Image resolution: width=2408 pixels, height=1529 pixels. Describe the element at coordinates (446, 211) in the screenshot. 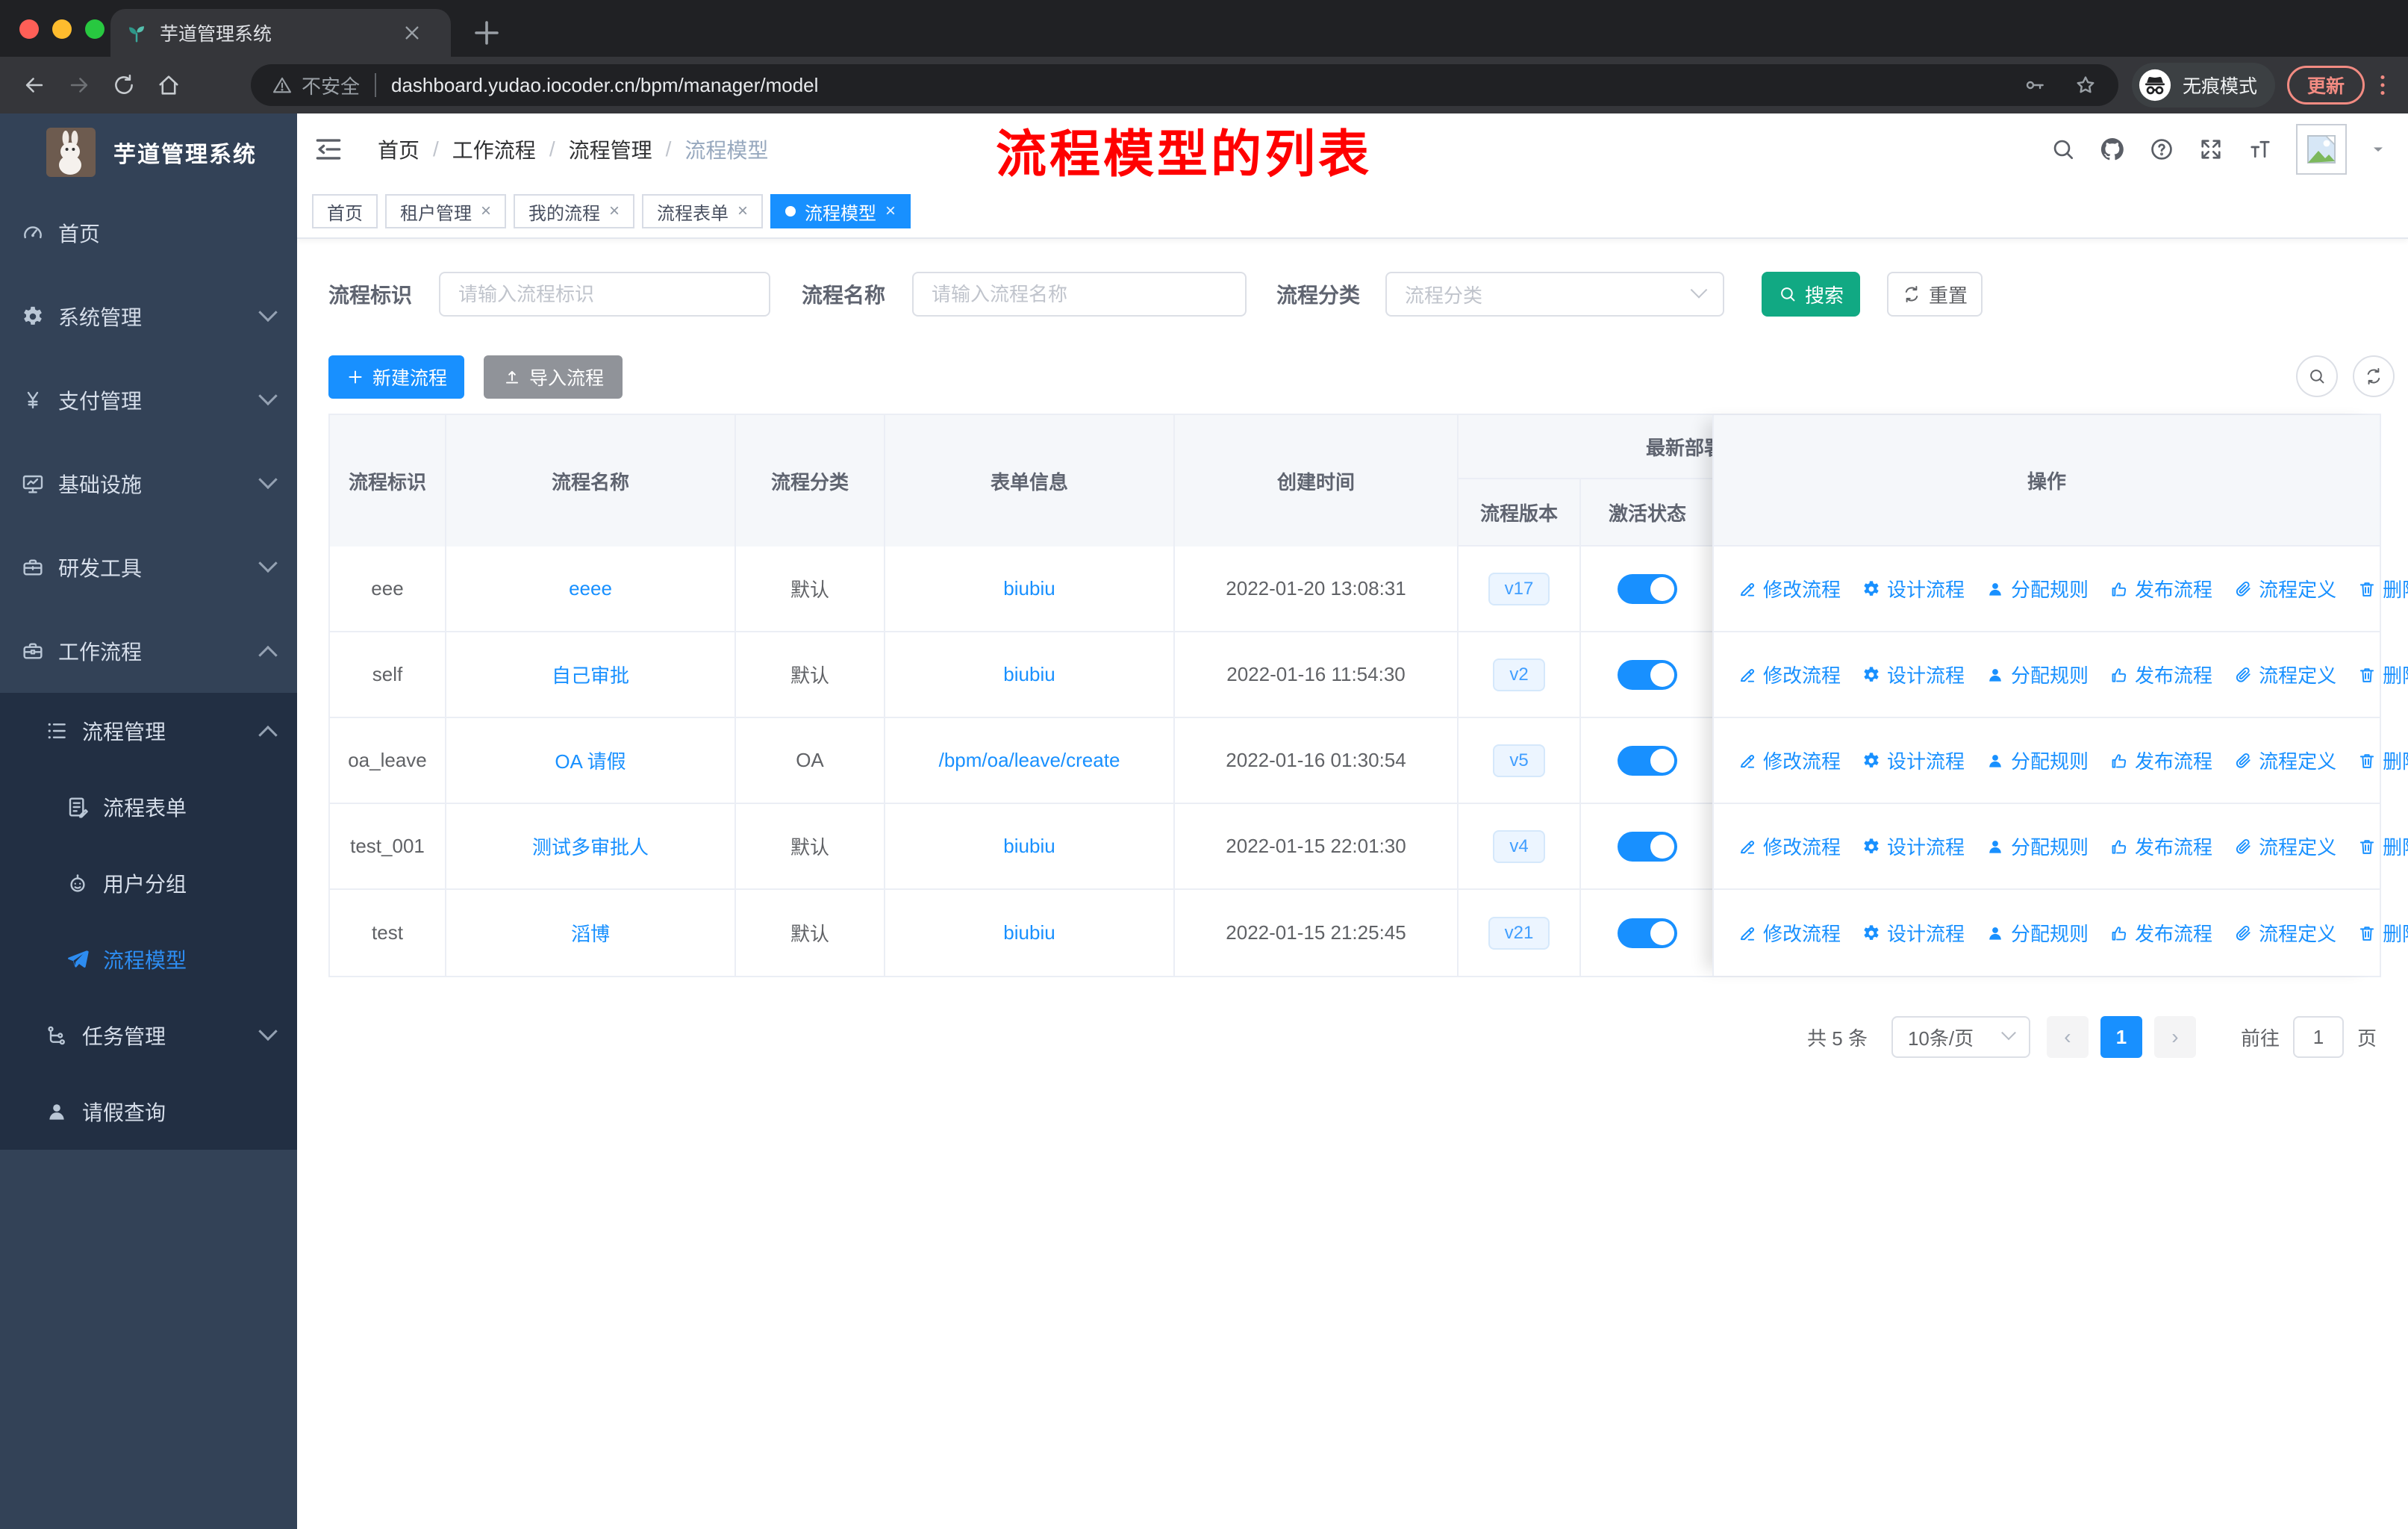

I see `tag-item: 租户管理 ×` at that location.